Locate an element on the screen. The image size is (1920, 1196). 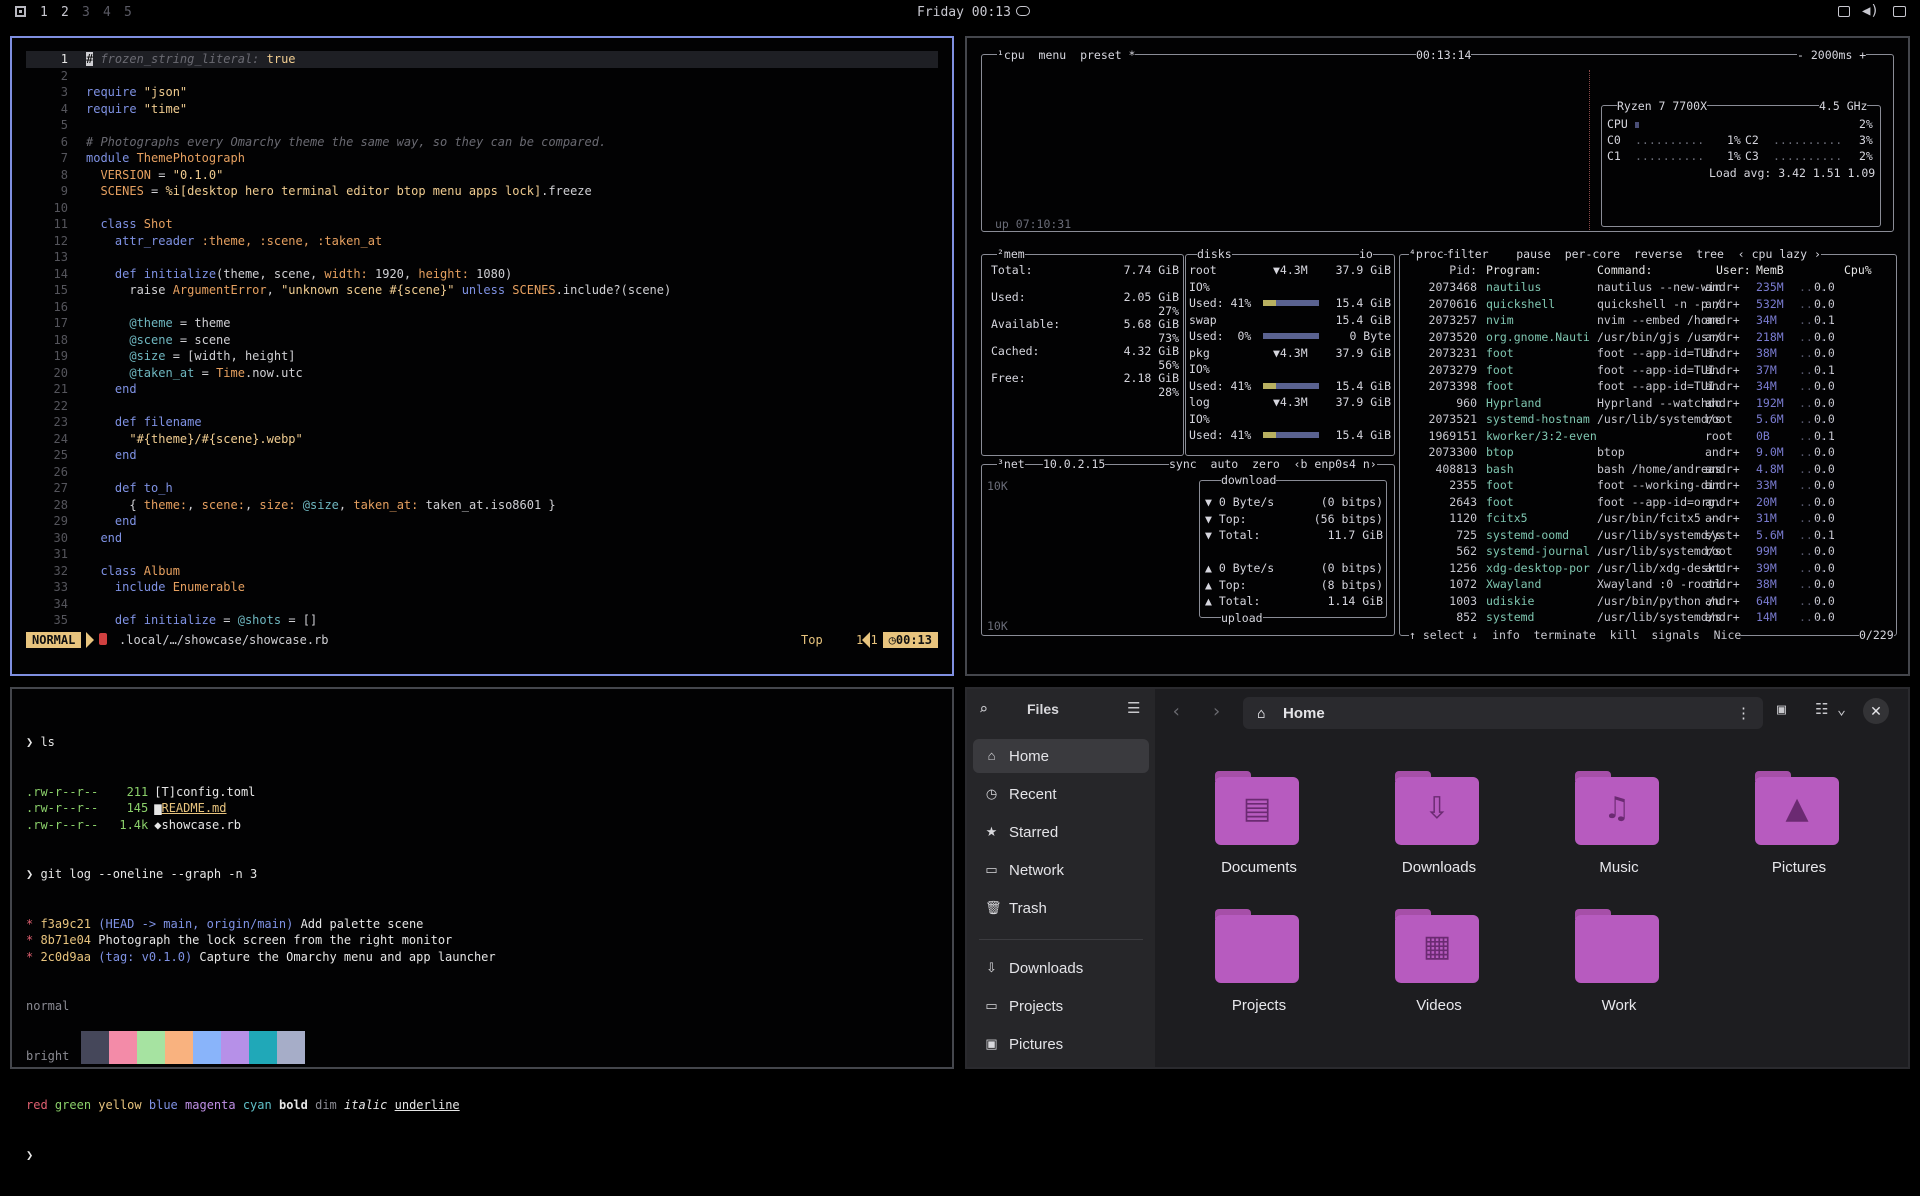
view-list-icon: ☷ is located at coordinates (1821, 709).